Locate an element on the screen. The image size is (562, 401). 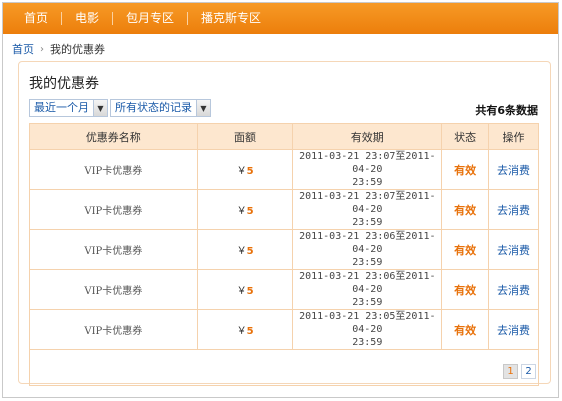
breadcrumb: 首页 › 我的优惠券 is located at coordinates (58, 49).